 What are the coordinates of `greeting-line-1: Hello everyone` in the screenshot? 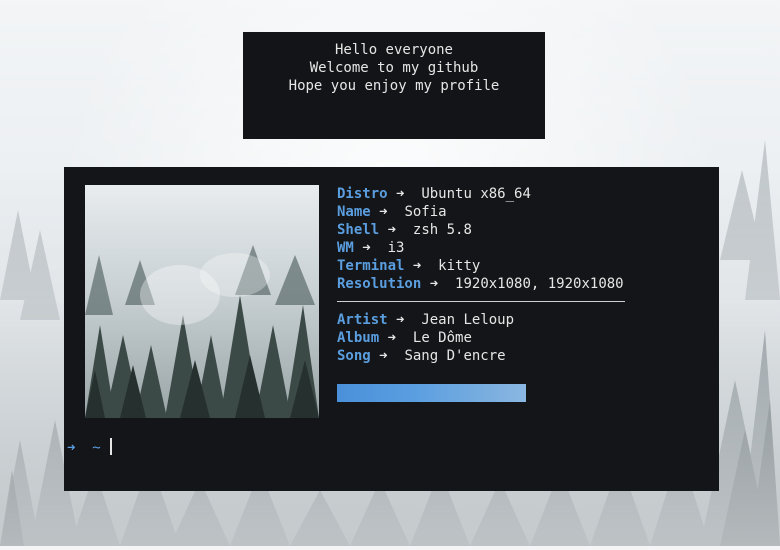 It's located at (393, 50).